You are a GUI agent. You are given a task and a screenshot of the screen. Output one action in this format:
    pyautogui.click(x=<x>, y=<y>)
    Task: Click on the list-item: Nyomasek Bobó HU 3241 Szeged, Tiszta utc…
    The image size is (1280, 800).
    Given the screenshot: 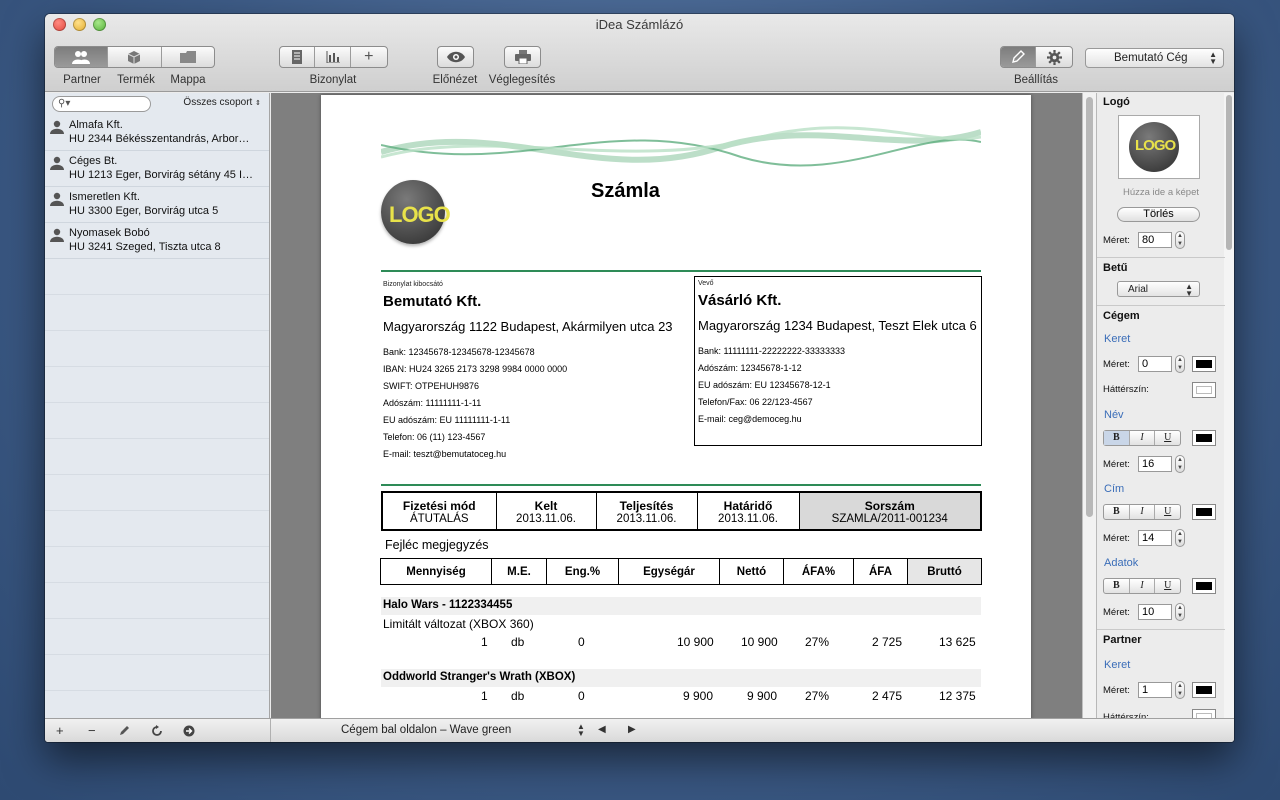 What is the action you would take?
    pyautogui.click(x=157, y=241)
    